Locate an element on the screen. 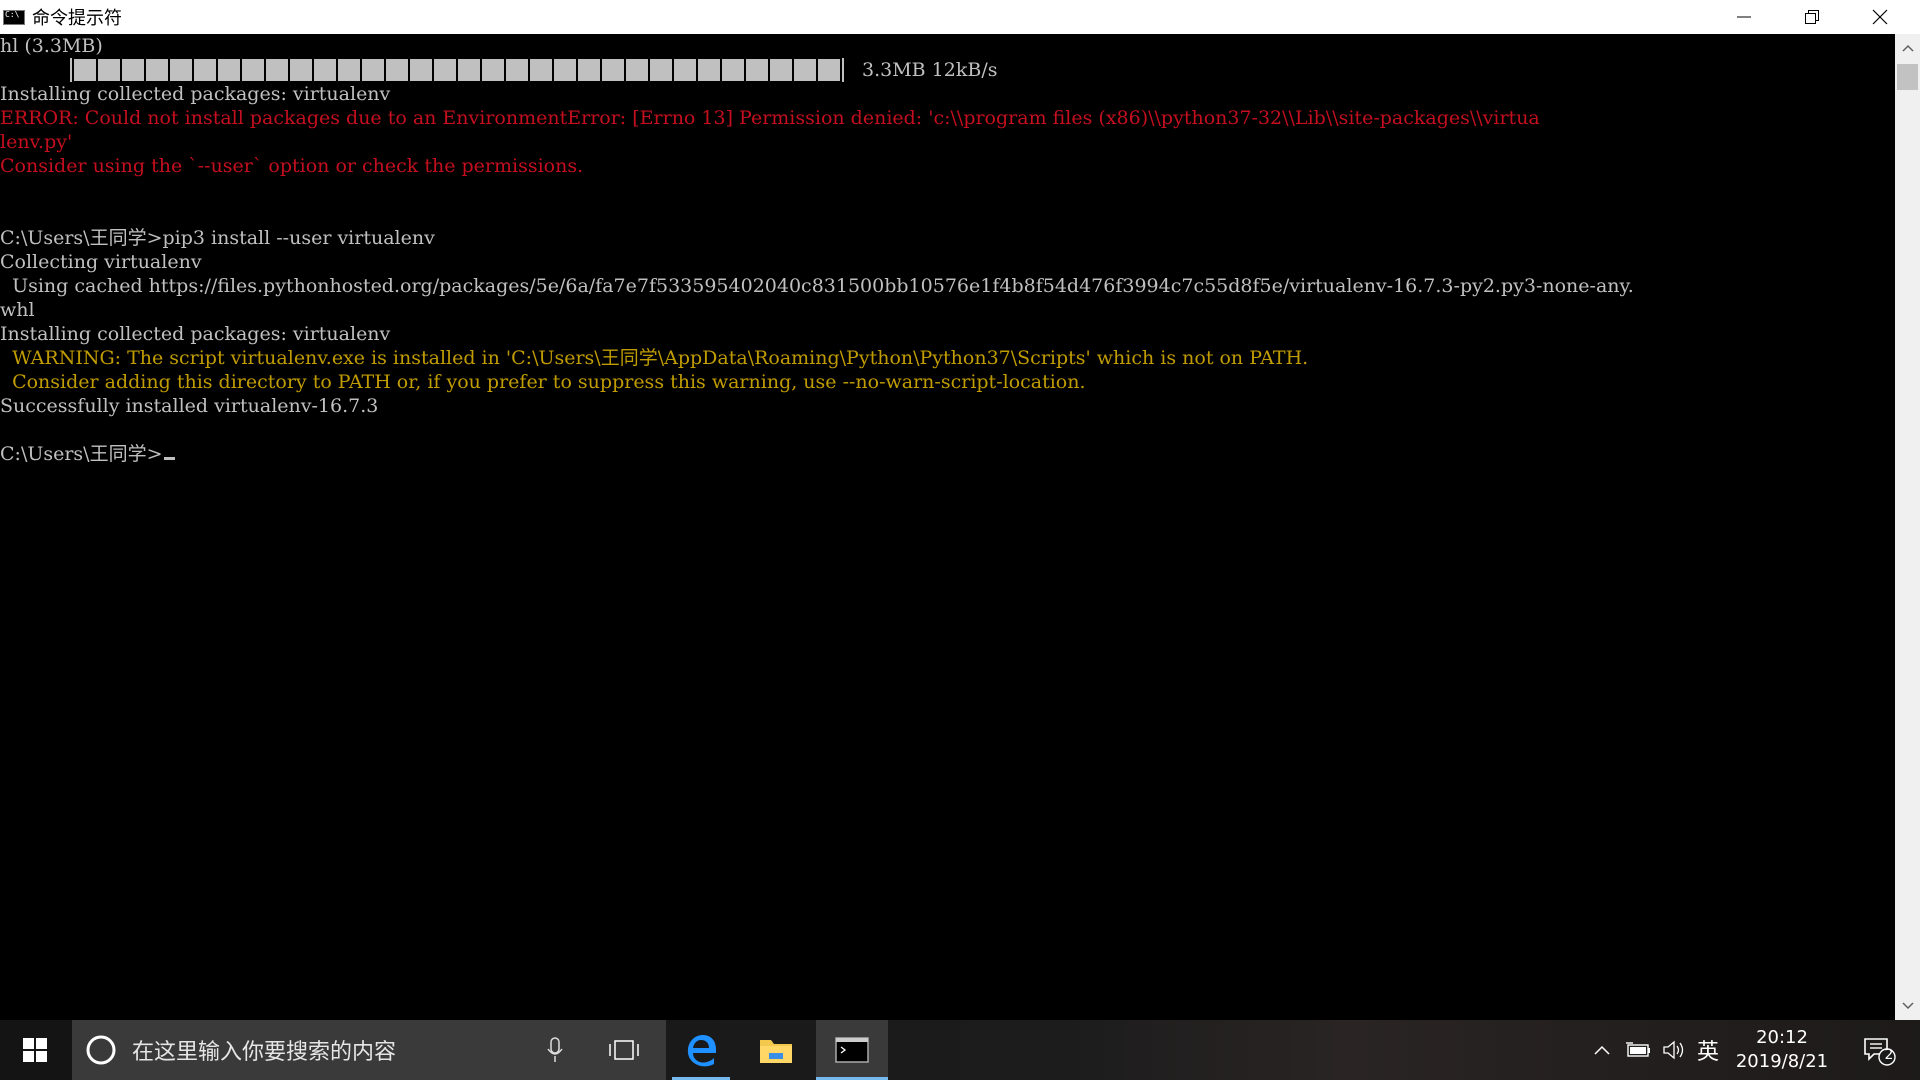 The width and height of the screenshot is (1920, 1080). download-progress-bar: 3.3MB 12kB/s is located at coordinates (533, 70).